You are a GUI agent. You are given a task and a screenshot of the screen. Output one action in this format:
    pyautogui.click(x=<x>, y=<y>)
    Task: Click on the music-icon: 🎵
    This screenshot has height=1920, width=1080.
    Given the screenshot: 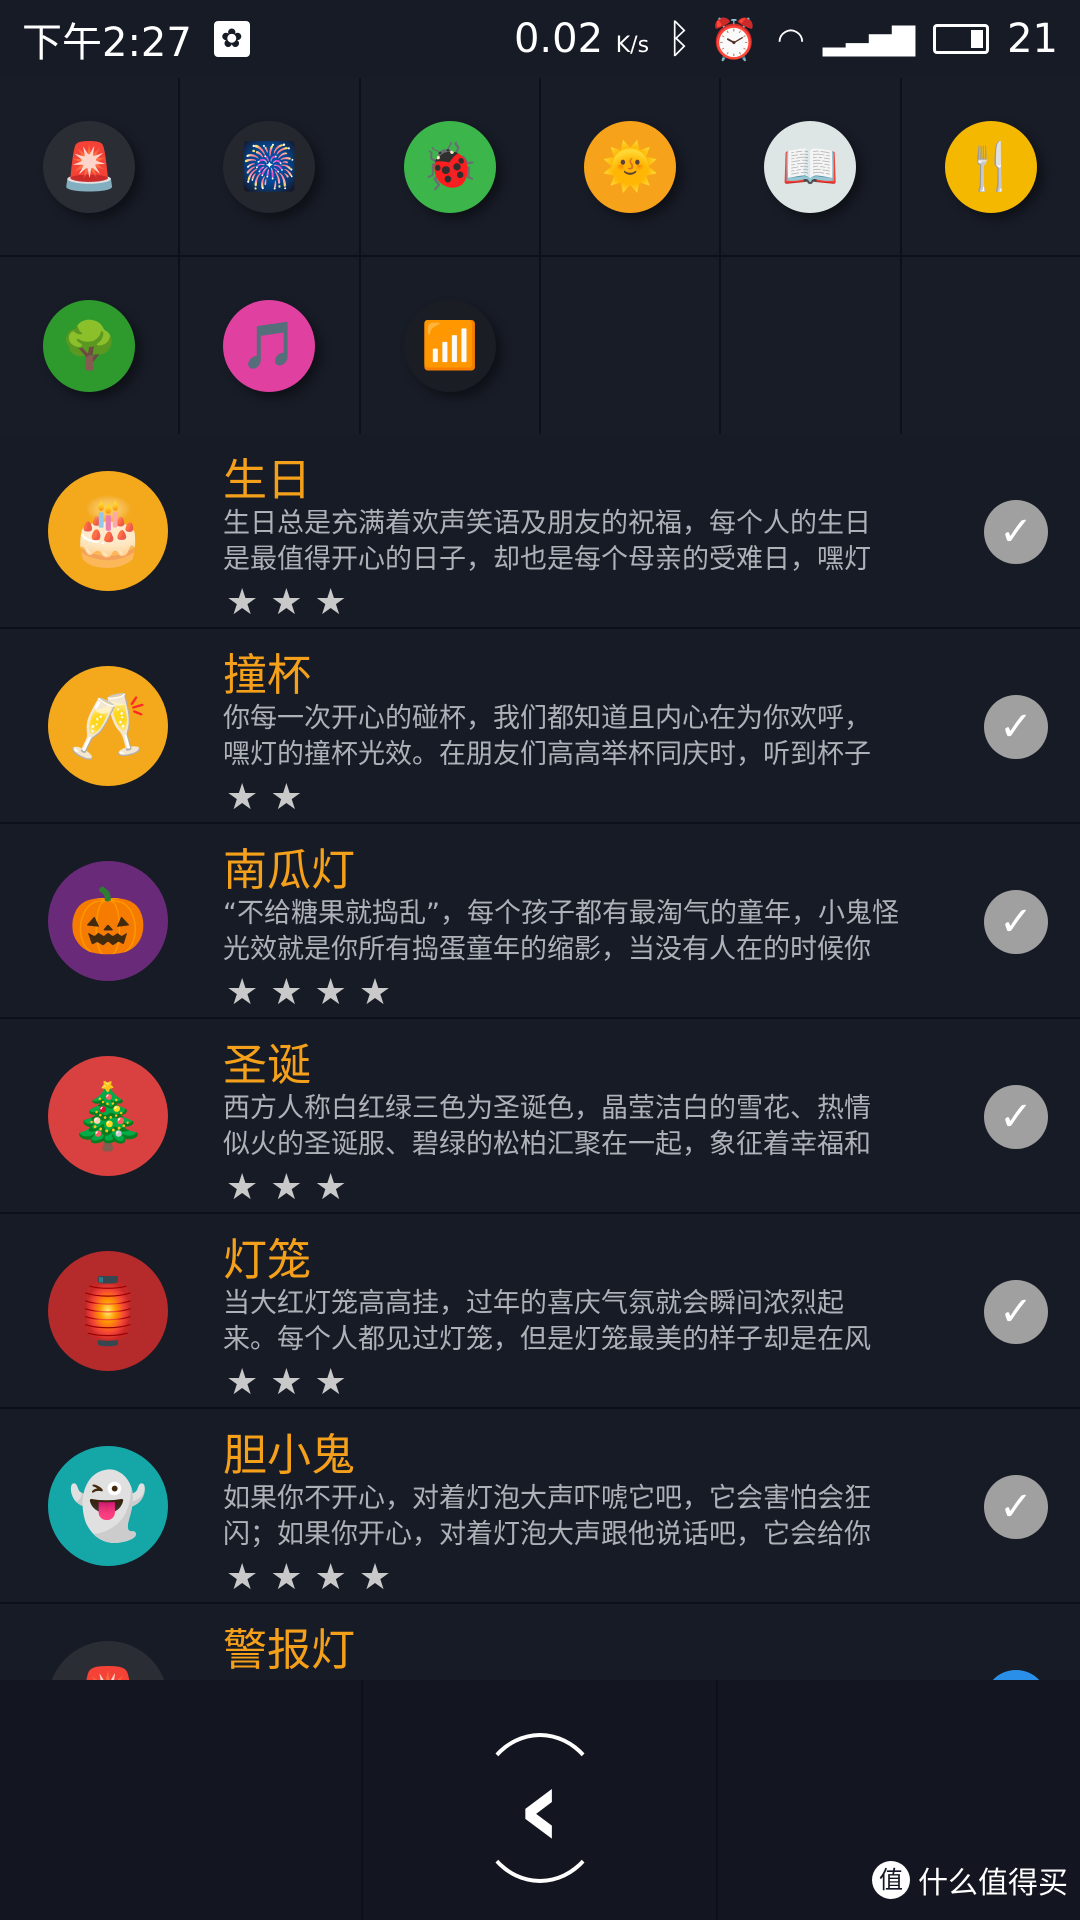 What is the action you would take?
    pyautogui.click(x=269, y=345)
    